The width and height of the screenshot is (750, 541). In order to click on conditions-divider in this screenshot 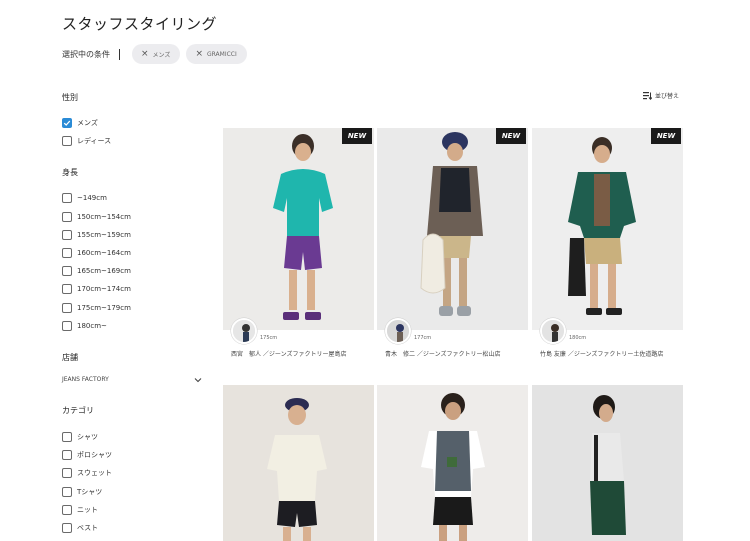, I will do `click(119, 54)`.